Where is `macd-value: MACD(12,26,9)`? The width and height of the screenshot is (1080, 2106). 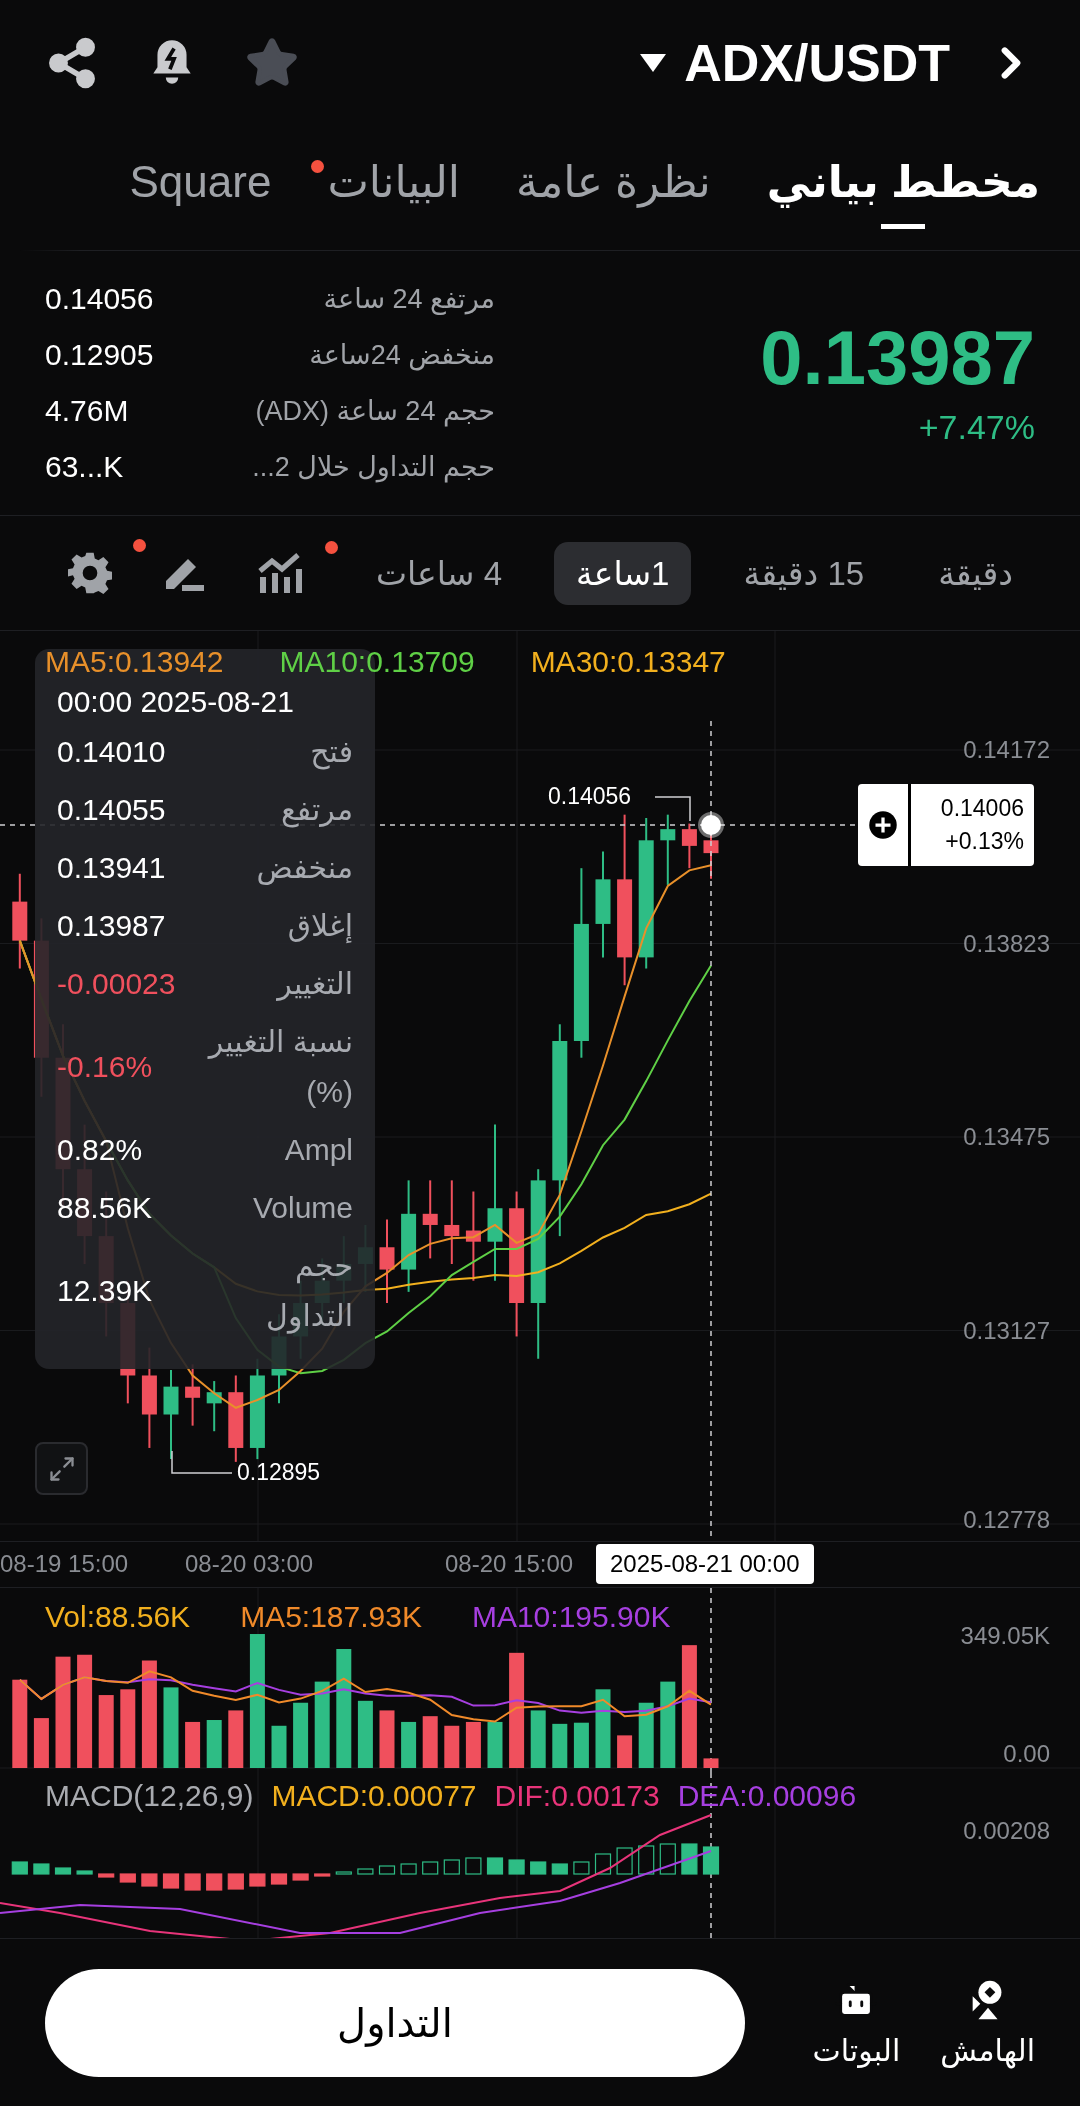 macd-value: MACD(12,26,9) is located at coordinates (149, 1796).